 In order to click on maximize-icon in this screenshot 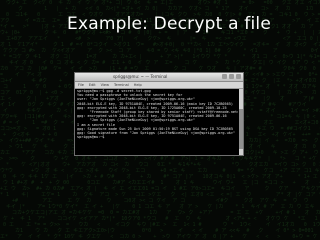, I will do `click(231, 76)`.